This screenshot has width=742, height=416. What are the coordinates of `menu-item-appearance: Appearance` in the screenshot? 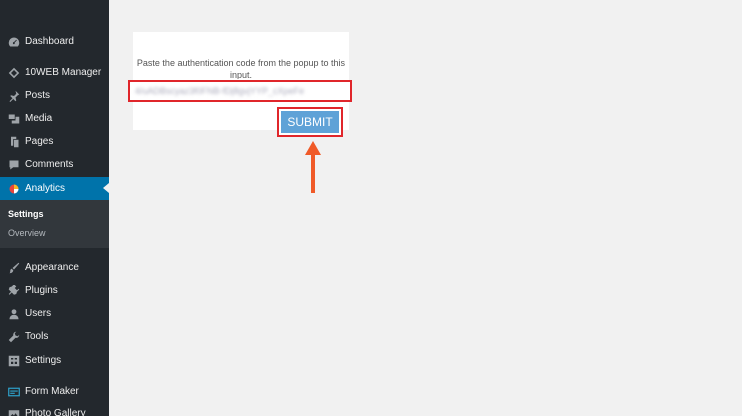 It's located at (54, 267).